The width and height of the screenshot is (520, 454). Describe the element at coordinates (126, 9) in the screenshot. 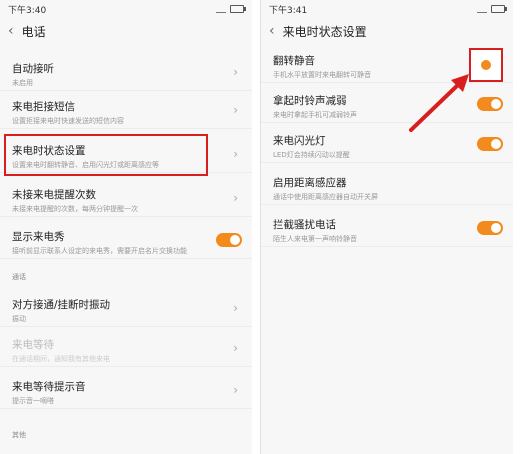

I see `status-bar: 下午3:40` at that location.